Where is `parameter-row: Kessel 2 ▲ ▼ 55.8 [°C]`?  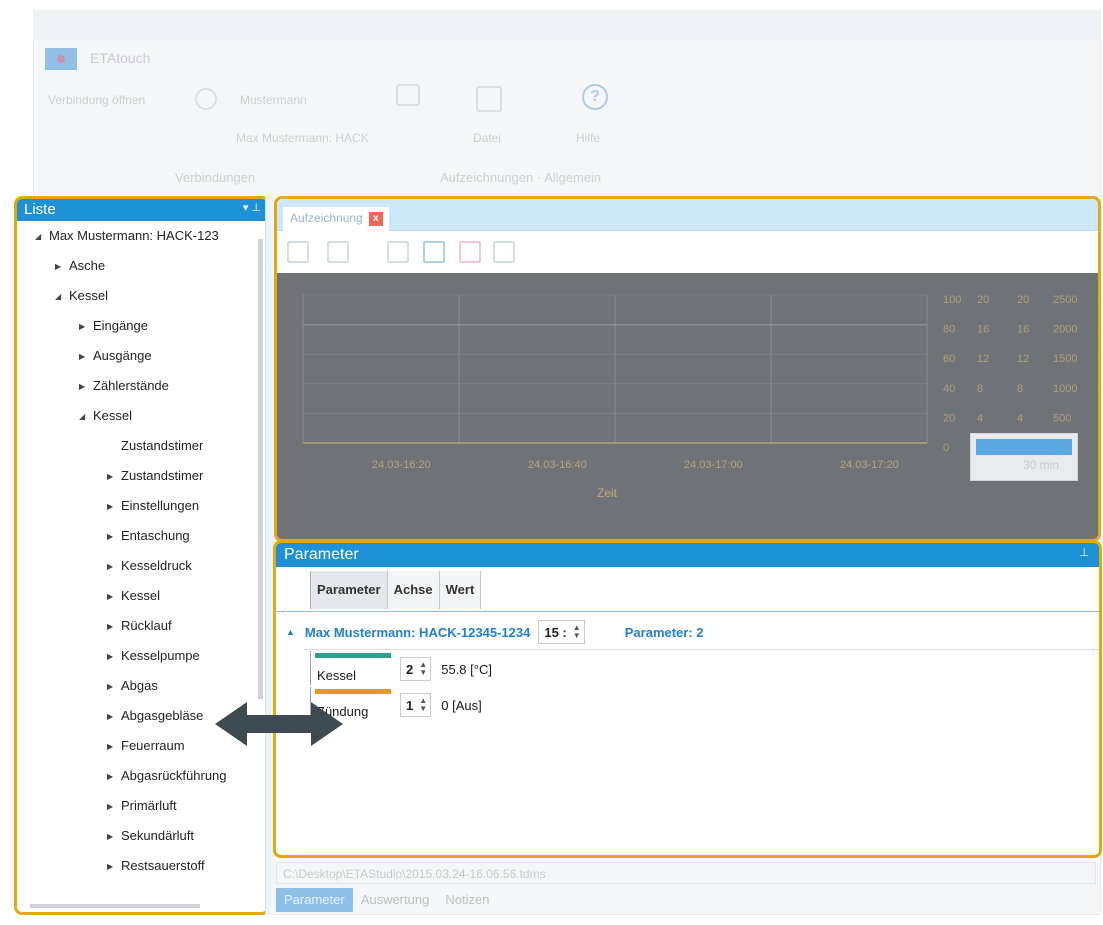 parameter-row: Kessel 2 ▲ ▼ 55.8 [°C] is located at coordinates (401, 668).